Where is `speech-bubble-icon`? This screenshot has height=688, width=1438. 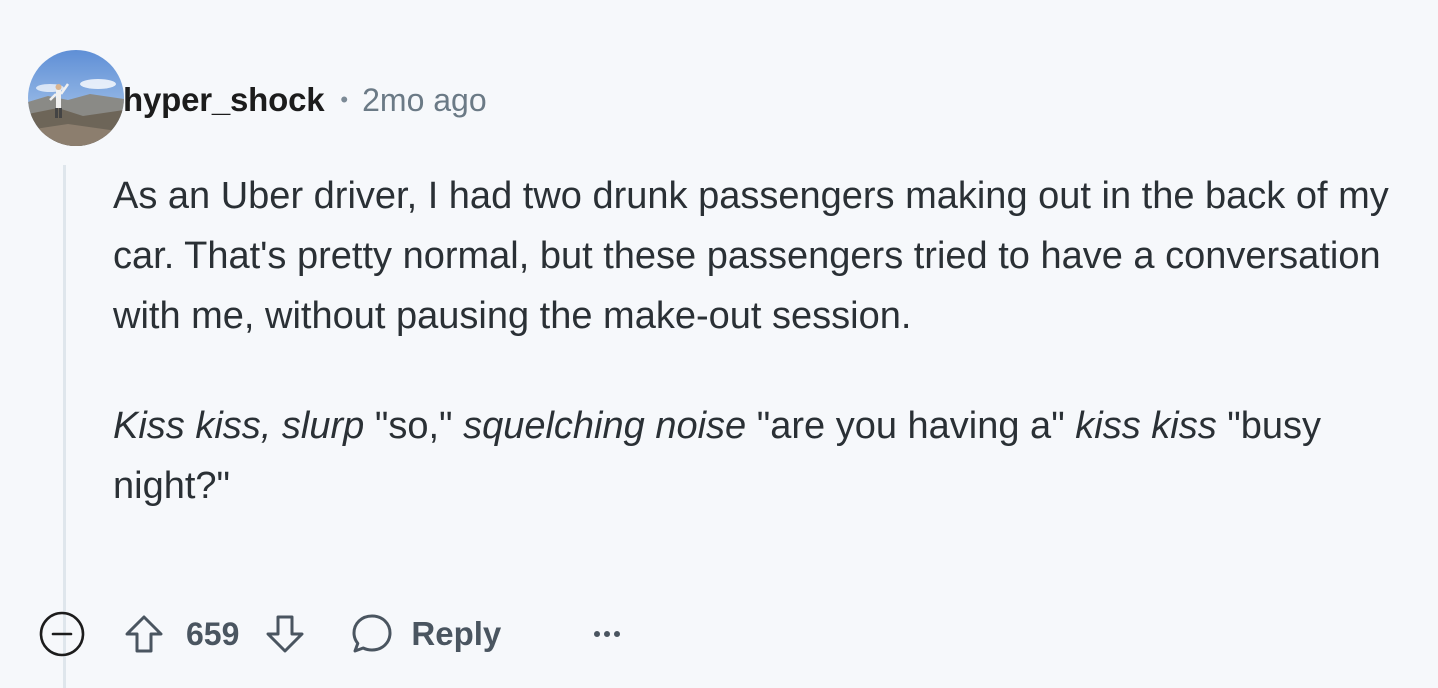 speech-bubble-icon is located at coordinates (372, 633).